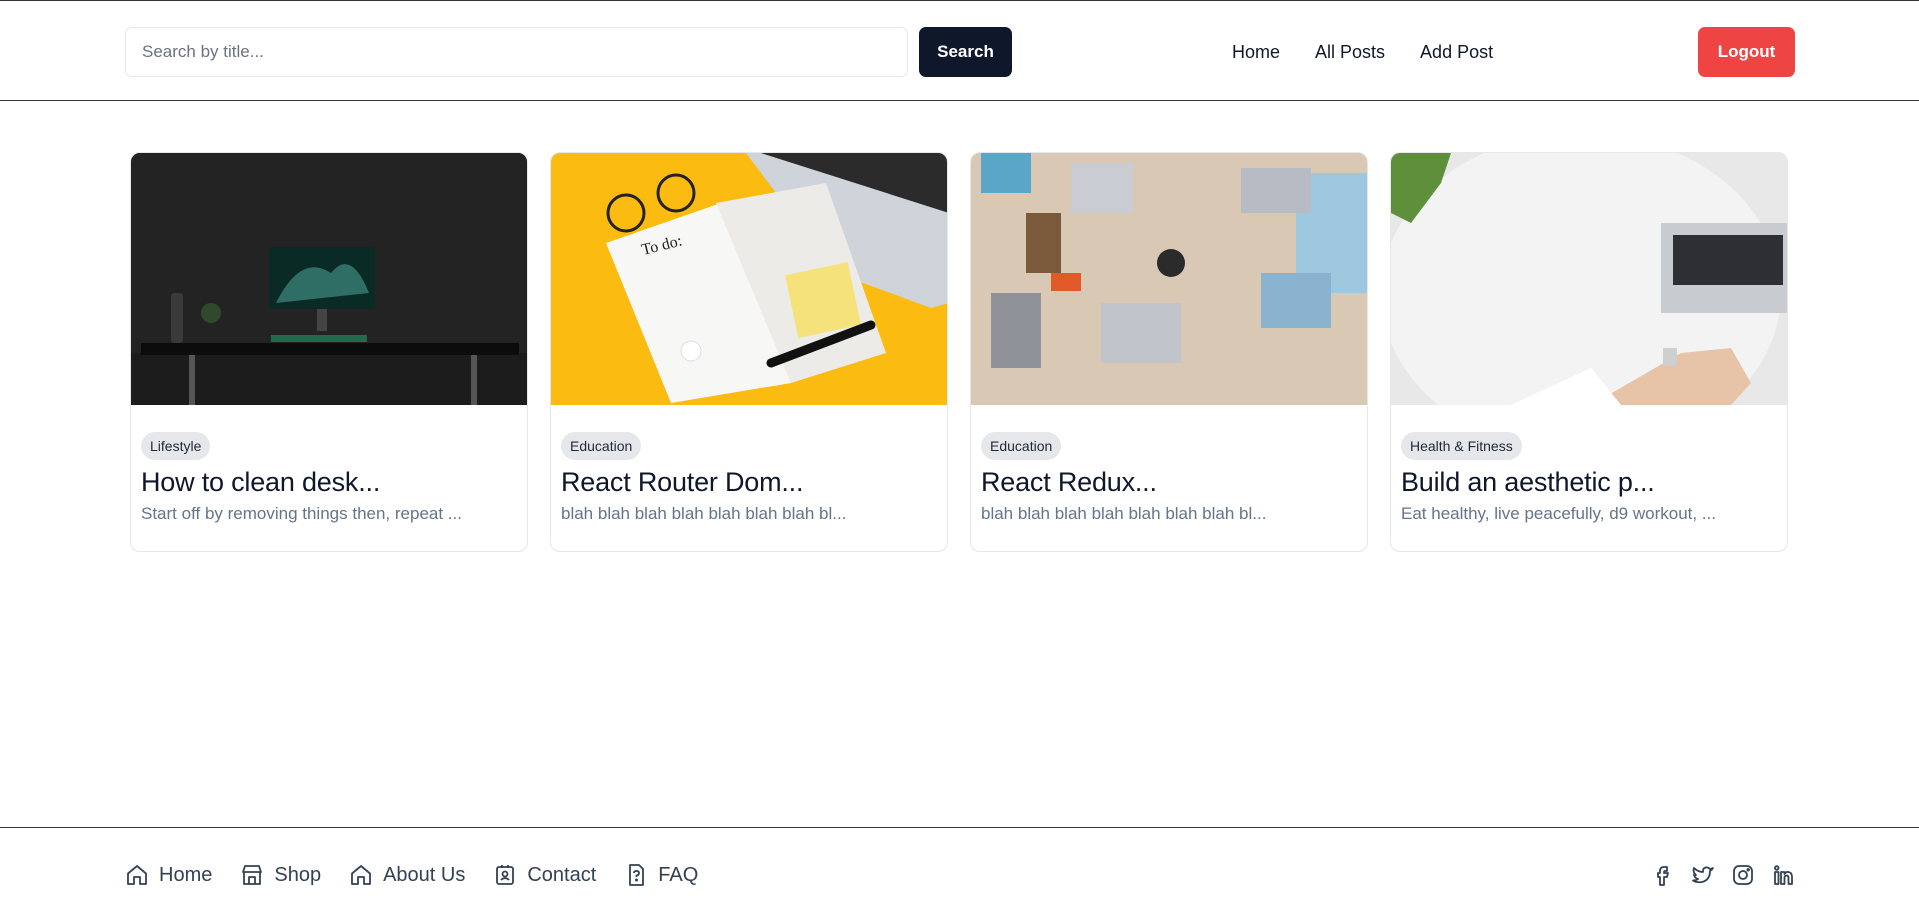 The width and height of the screenshot is (1919, 917). Describe the element at coordinates (562, 874) in the screenshot. I see `footer-link-label: Contact` at that location.